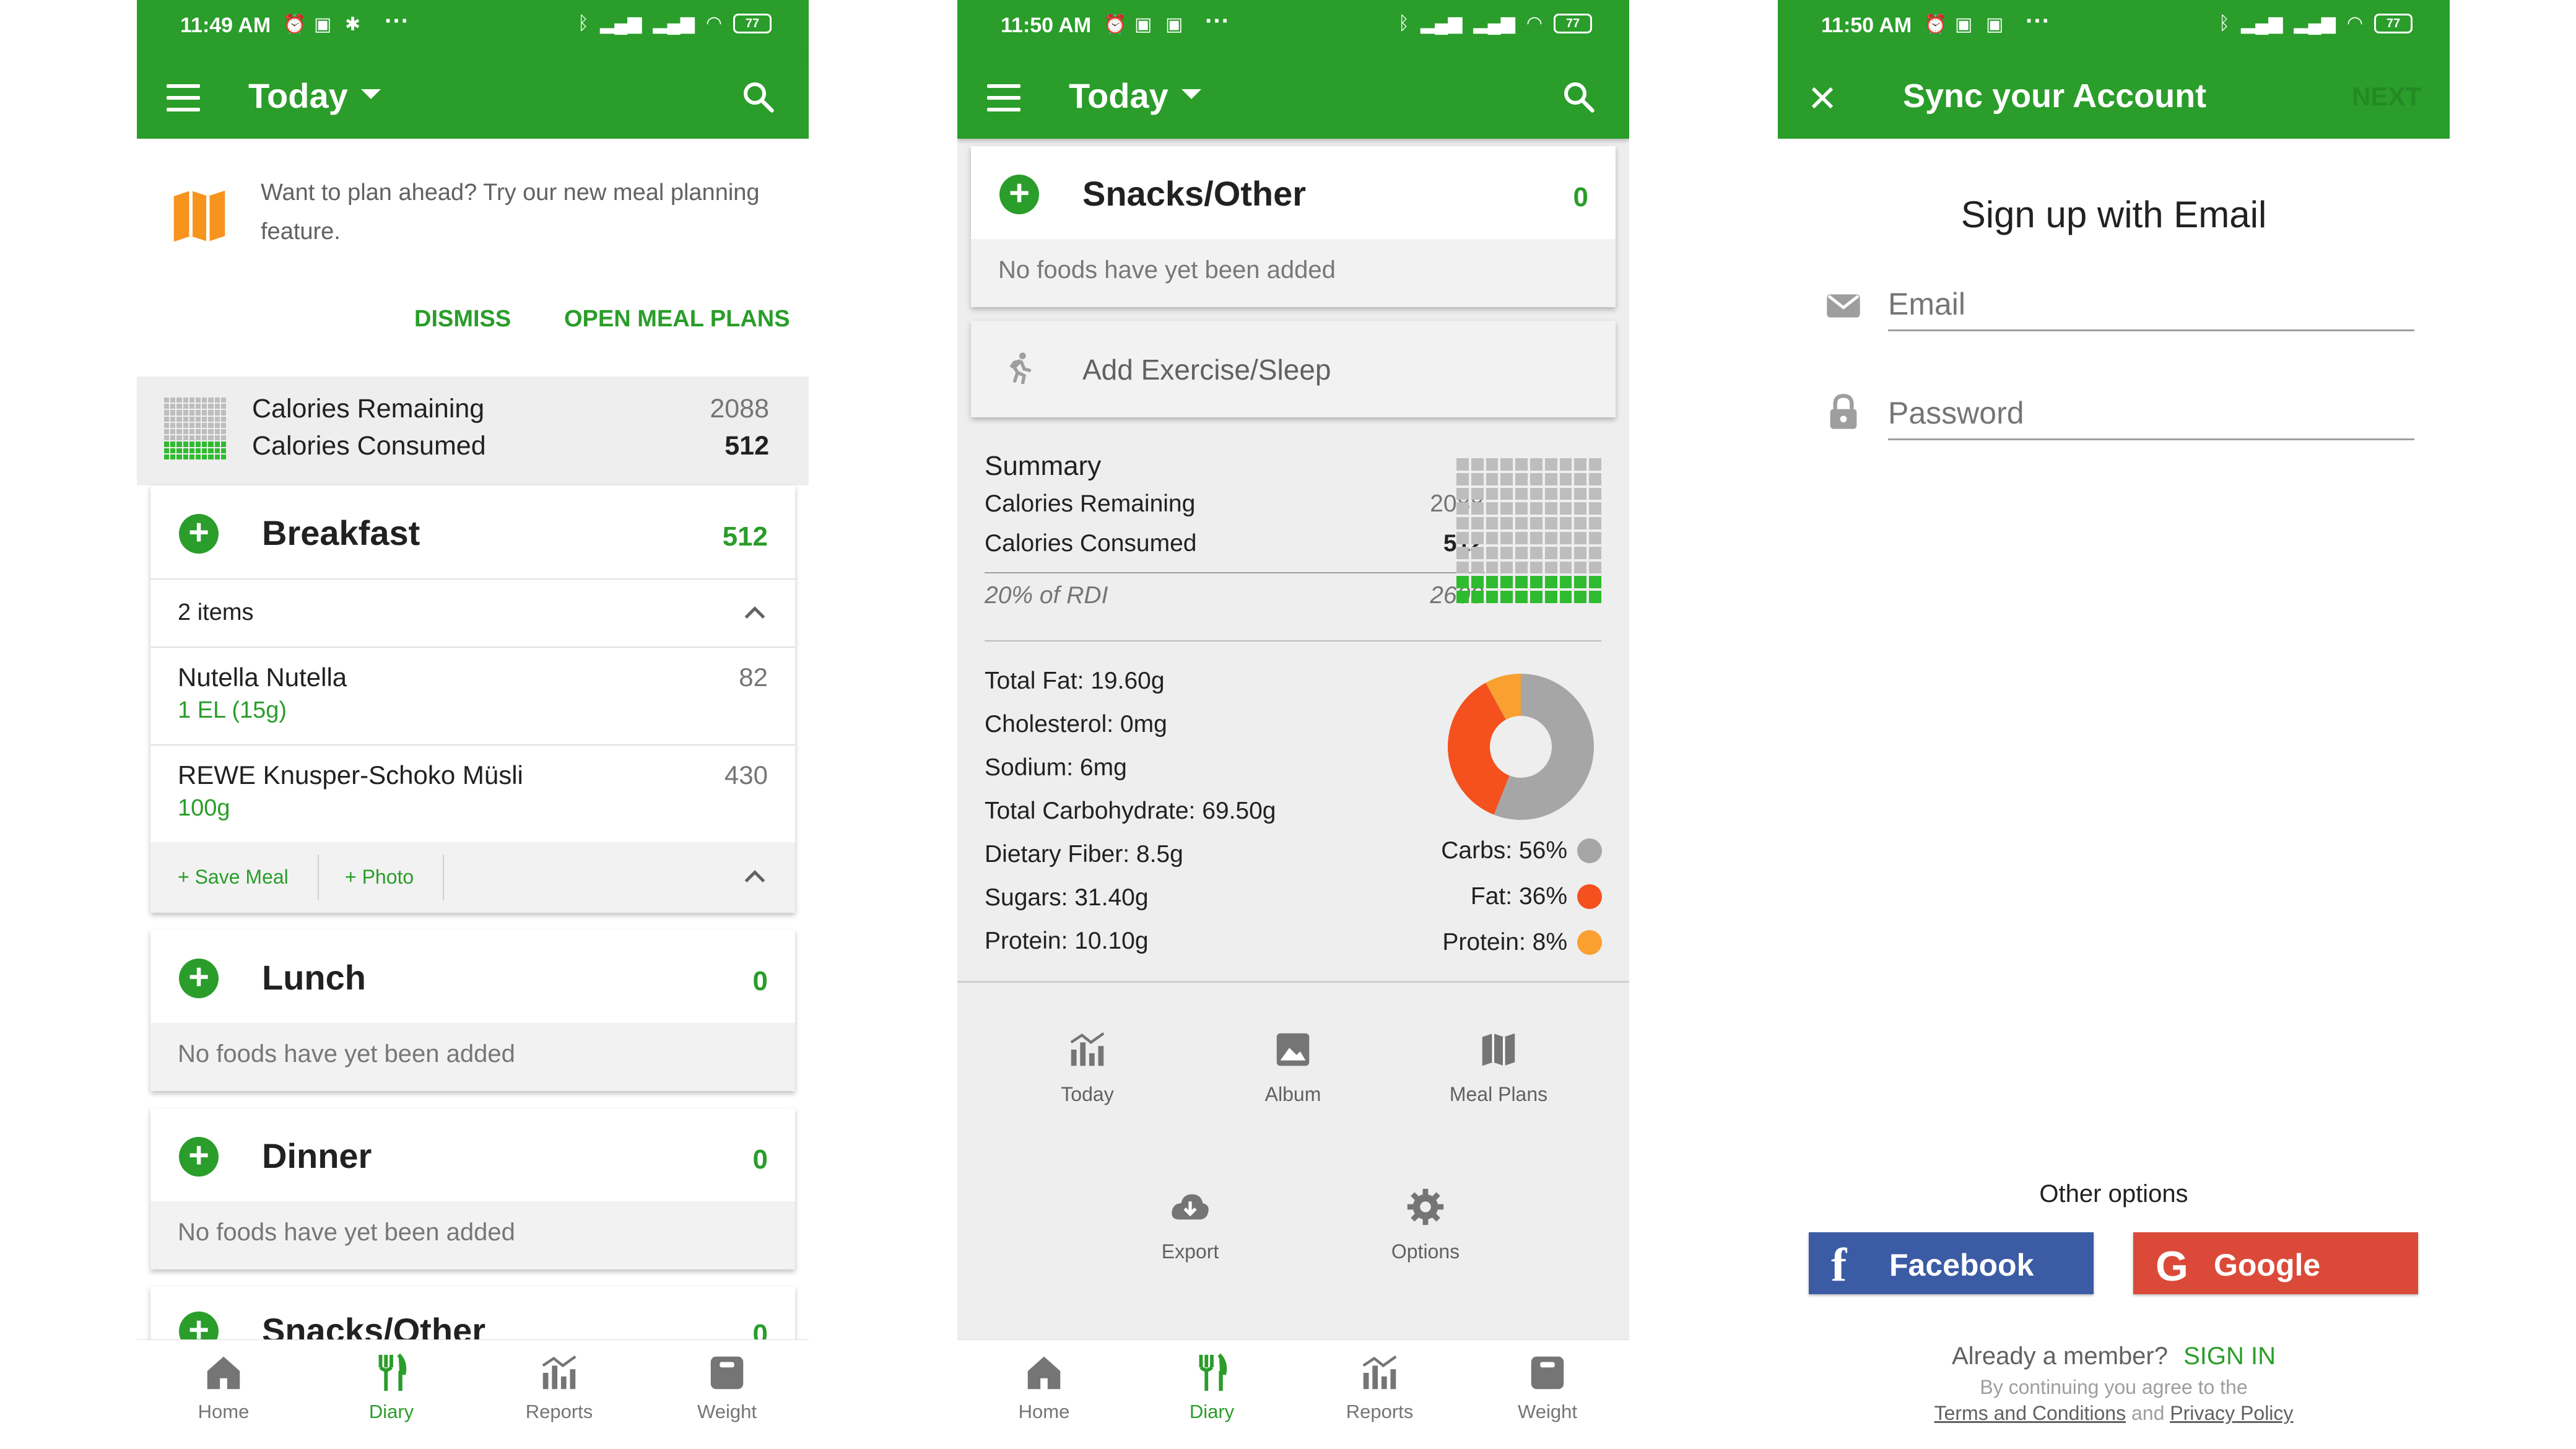  Describe the element at coordinates (2386, 96) in the screenshot. I see `next-button: NEXT` at that location.